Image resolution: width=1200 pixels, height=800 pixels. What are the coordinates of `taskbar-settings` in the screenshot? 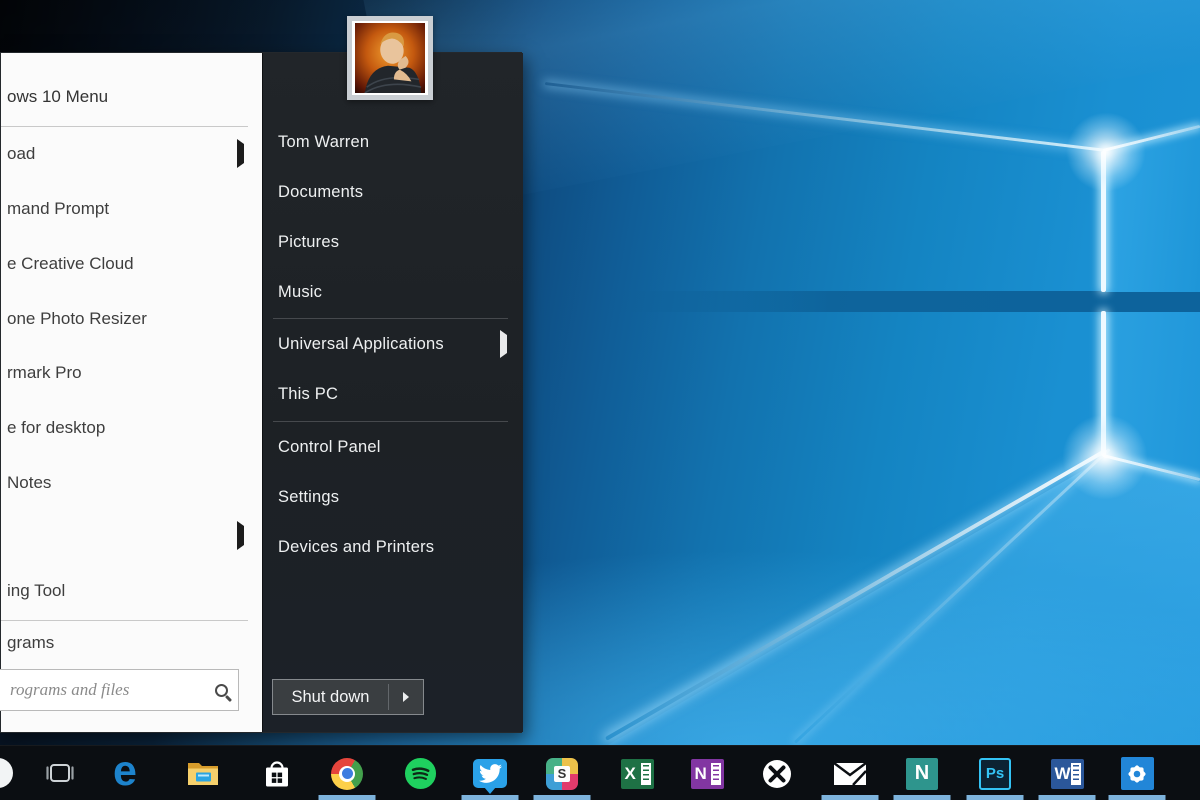 It's located at (1137, 773).